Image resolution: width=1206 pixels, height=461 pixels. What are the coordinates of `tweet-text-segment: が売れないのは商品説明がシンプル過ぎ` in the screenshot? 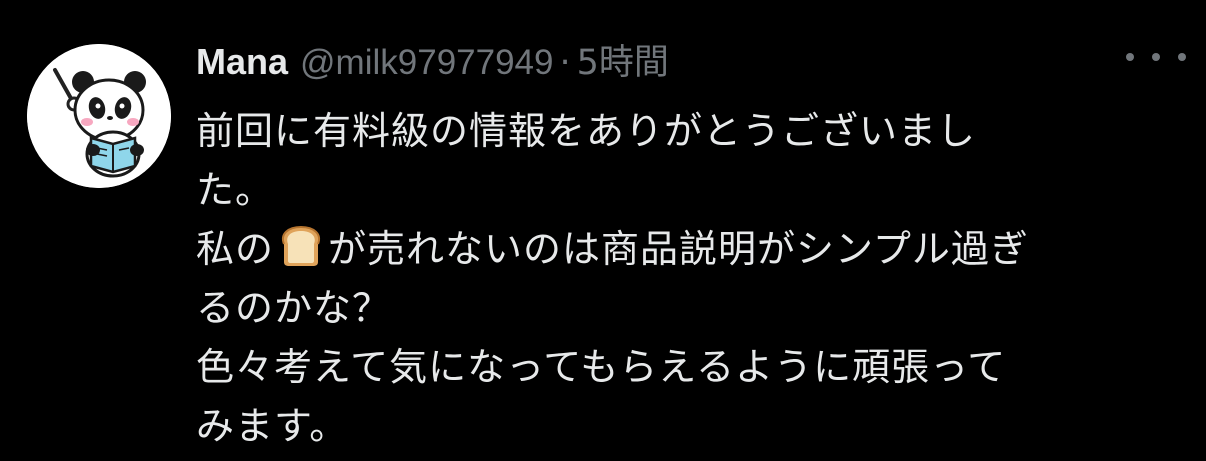 It's located at (678, 249).